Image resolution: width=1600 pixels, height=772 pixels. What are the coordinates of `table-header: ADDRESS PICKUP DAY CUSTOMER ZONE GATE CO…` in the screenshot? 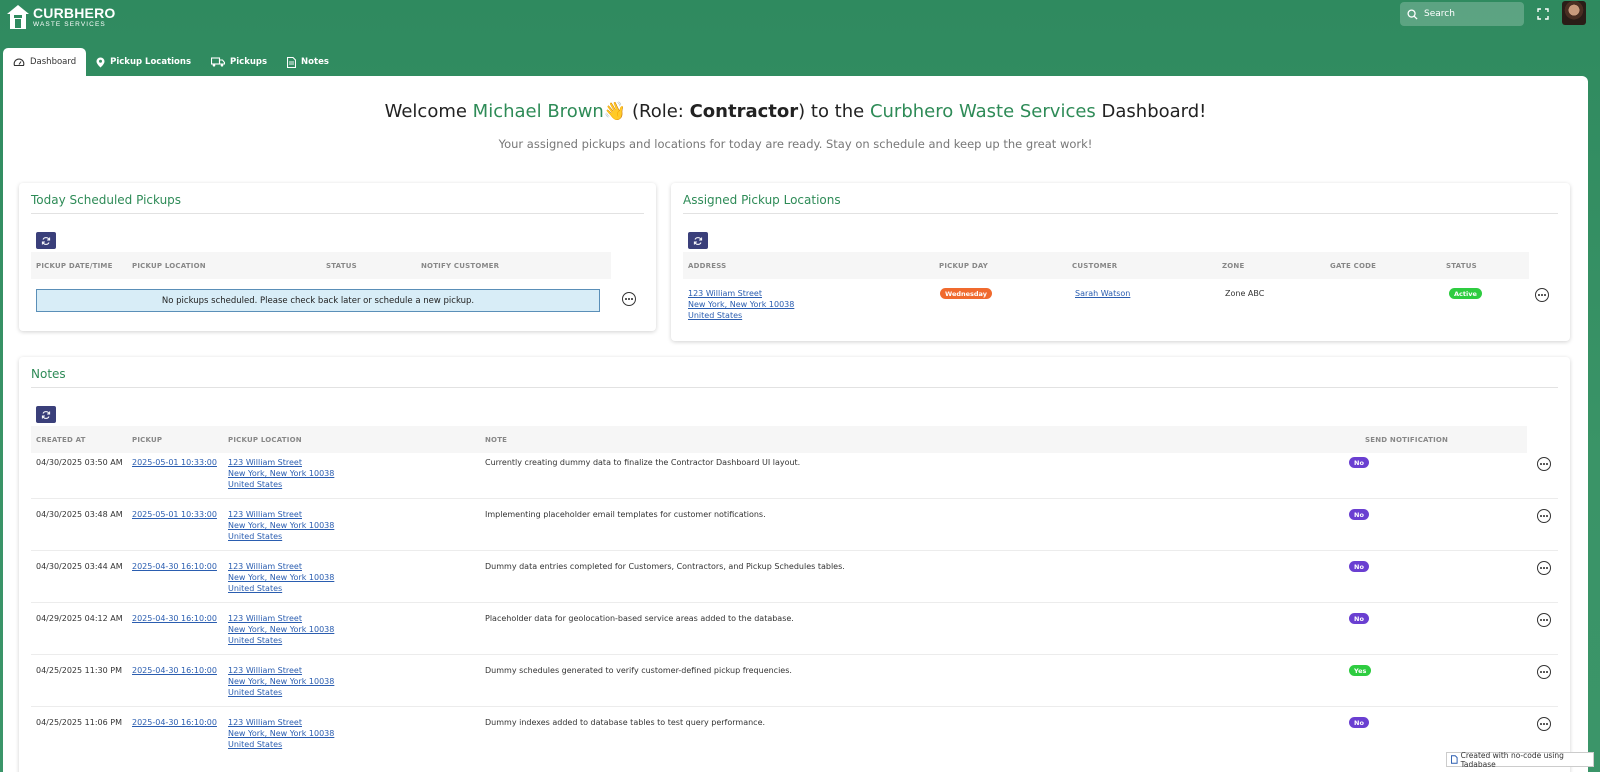 It's located at (1106, 265).